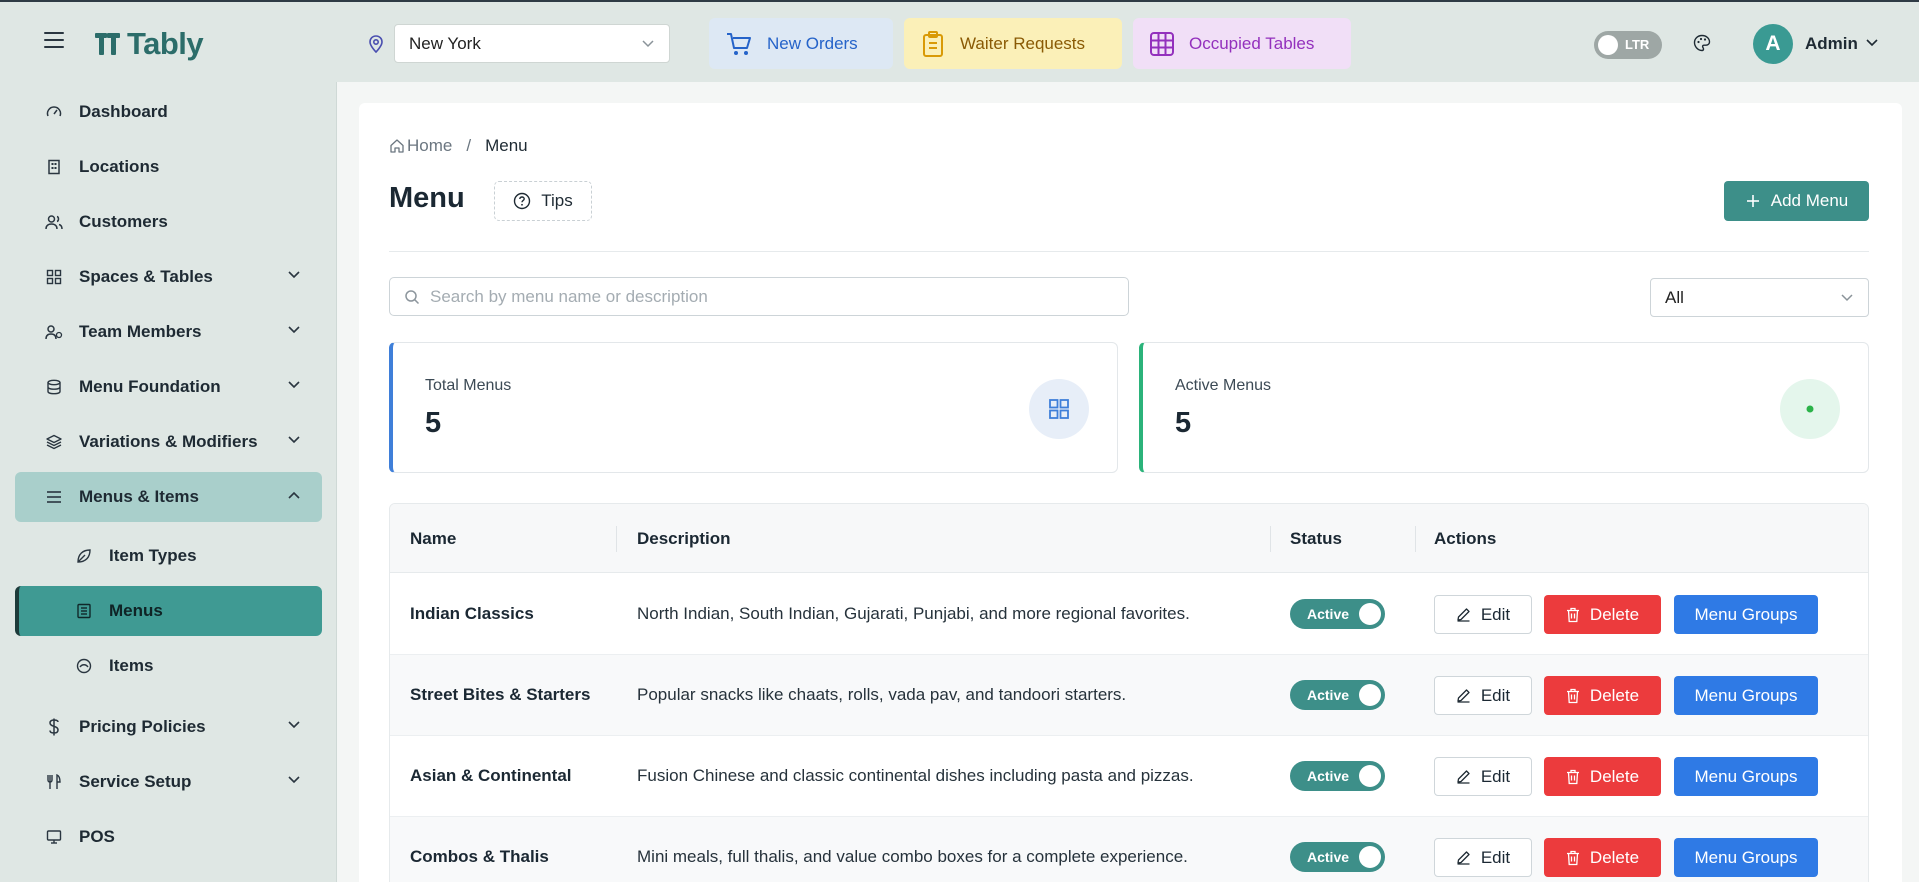 This screenshot has width=1919, height=882. Describe the element at coordinates (54, 727) in the screenshot. I see `dollar-icon` at that location.